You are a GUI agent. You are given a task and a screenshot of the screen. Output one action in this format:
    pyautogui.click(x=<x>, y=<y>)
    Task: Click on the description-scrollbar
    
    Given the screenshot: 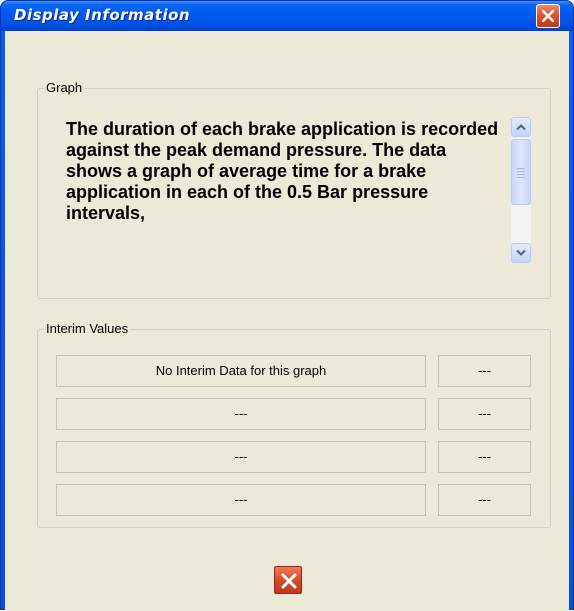 What is the action you would take?
    pyautogui.click(x=521, y=190)
    